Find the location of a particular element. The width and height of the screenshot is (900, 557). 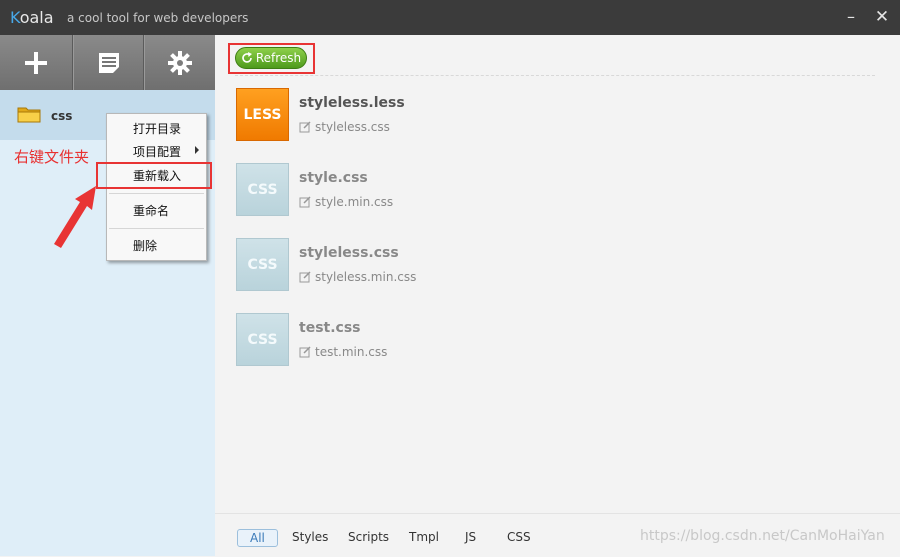

folder-name: css is located at coordinates (62, 116).